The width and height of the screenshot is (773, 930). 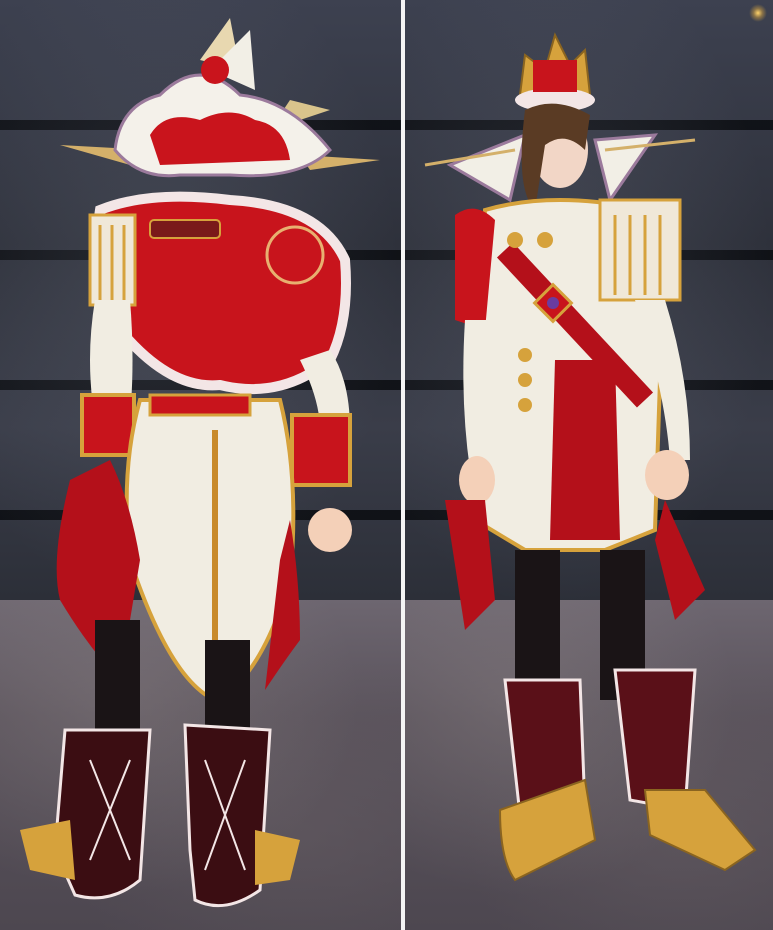 I want to click on cape-strap, so click(x=185, y=229).